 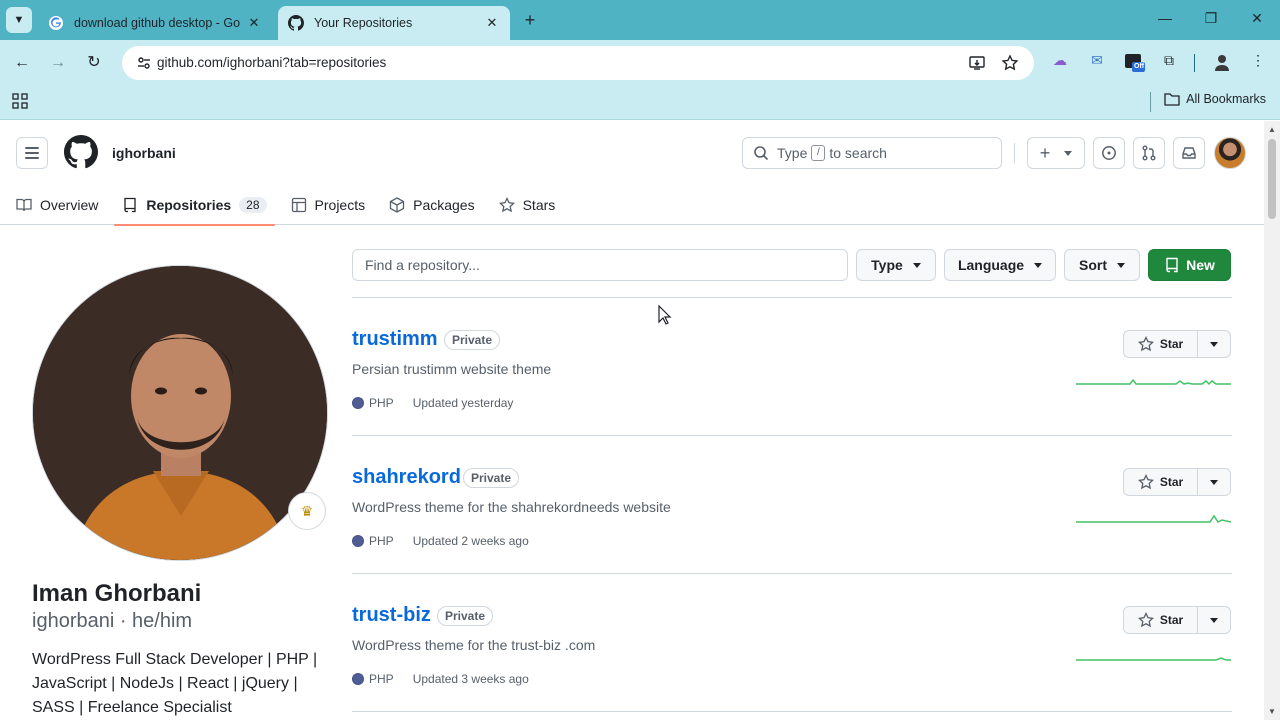 I want to click on window-close-icon: ✕, so click(x=1257, y=18).